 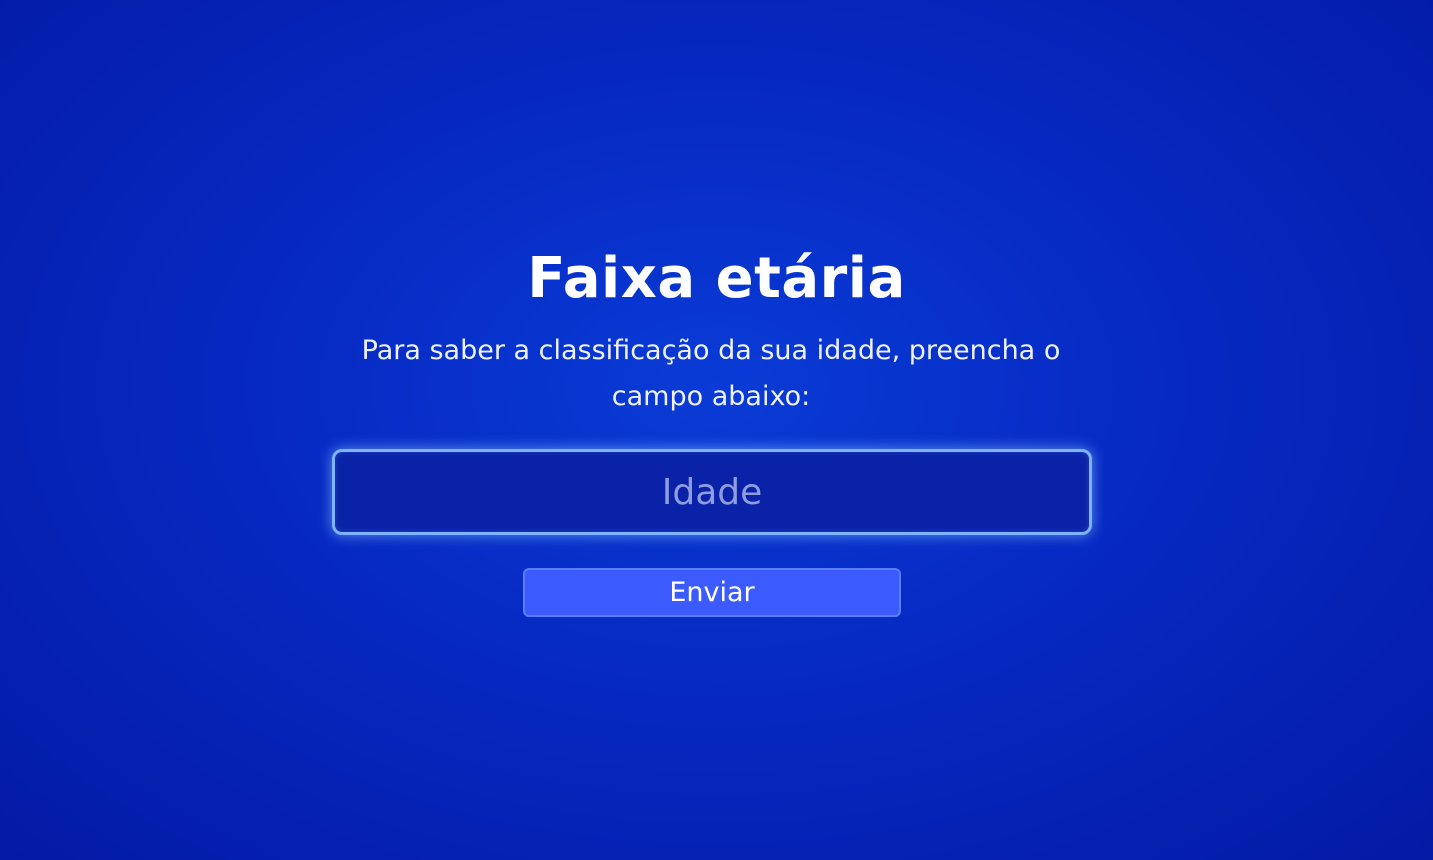 I want to click on age-input-wrapper, so click(x=712, y=492).